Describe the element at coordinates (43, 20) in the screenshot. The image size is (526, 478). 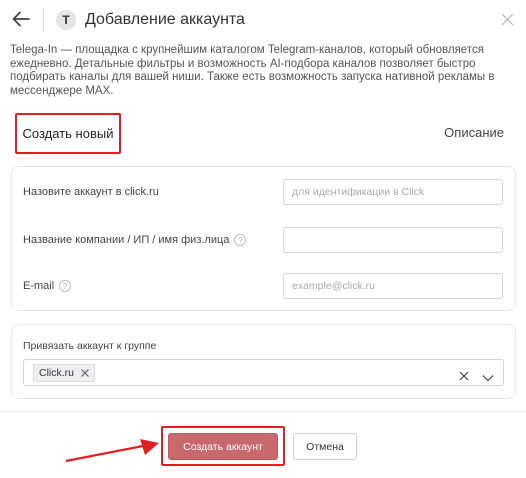
I see `header-divider` at that location.